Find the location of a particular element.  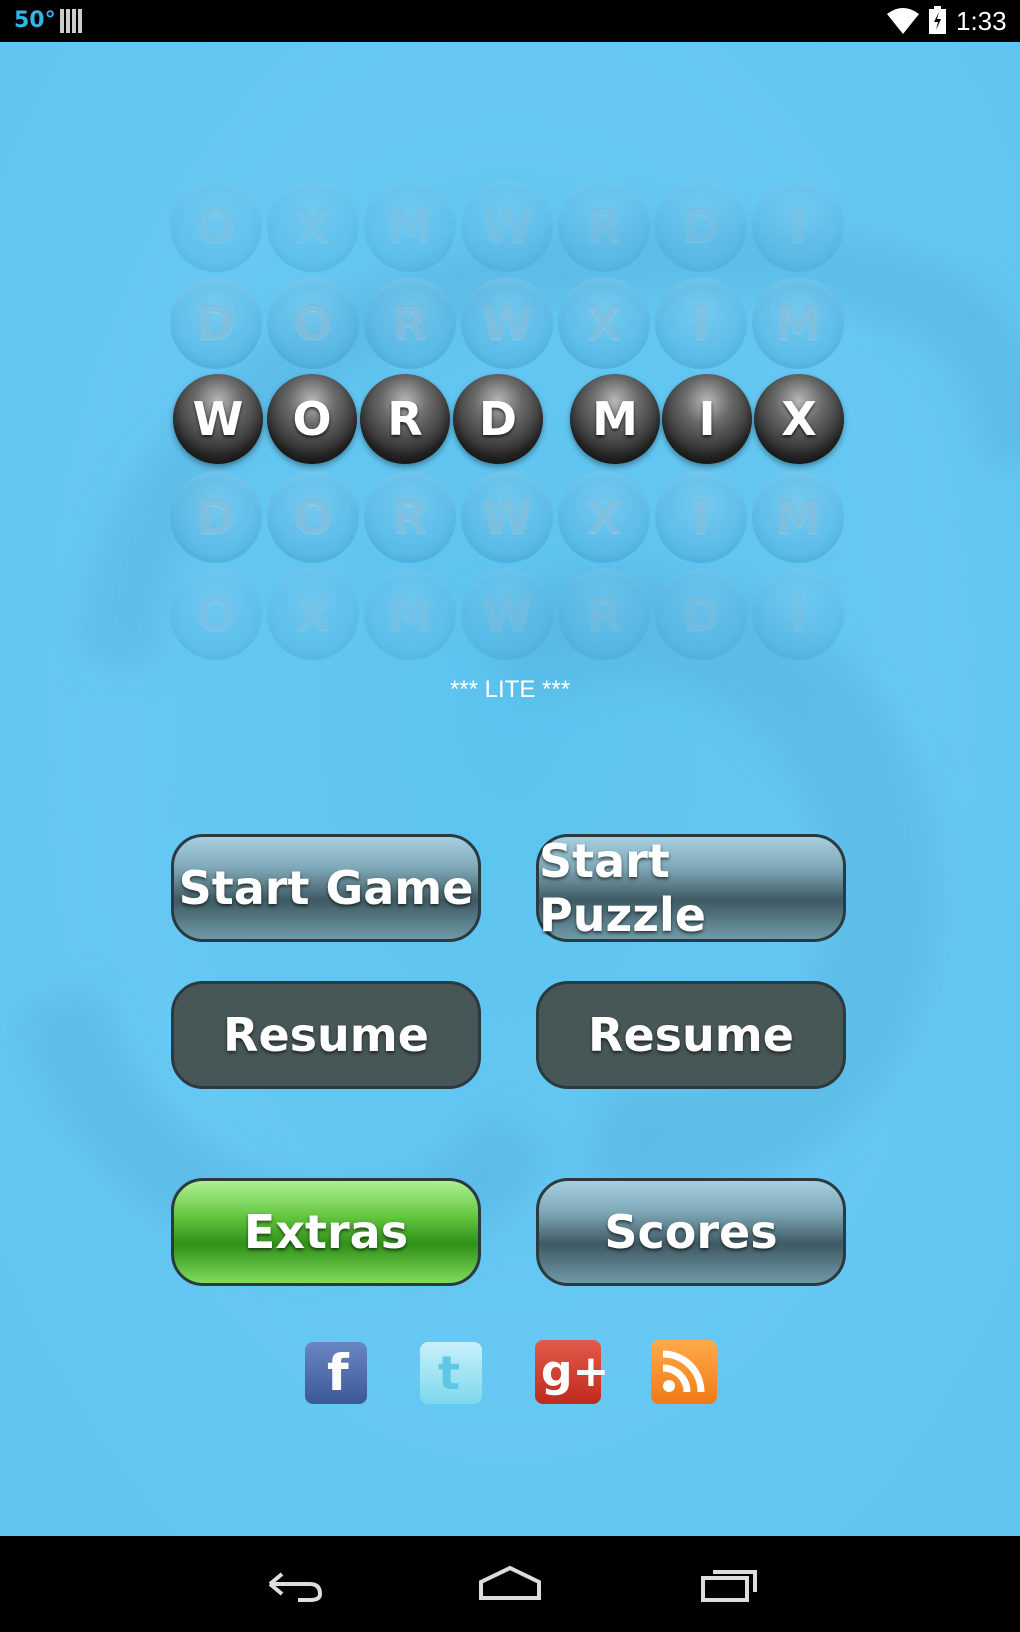

temperature-indicator: 50° is located at coordinates (35, 20).